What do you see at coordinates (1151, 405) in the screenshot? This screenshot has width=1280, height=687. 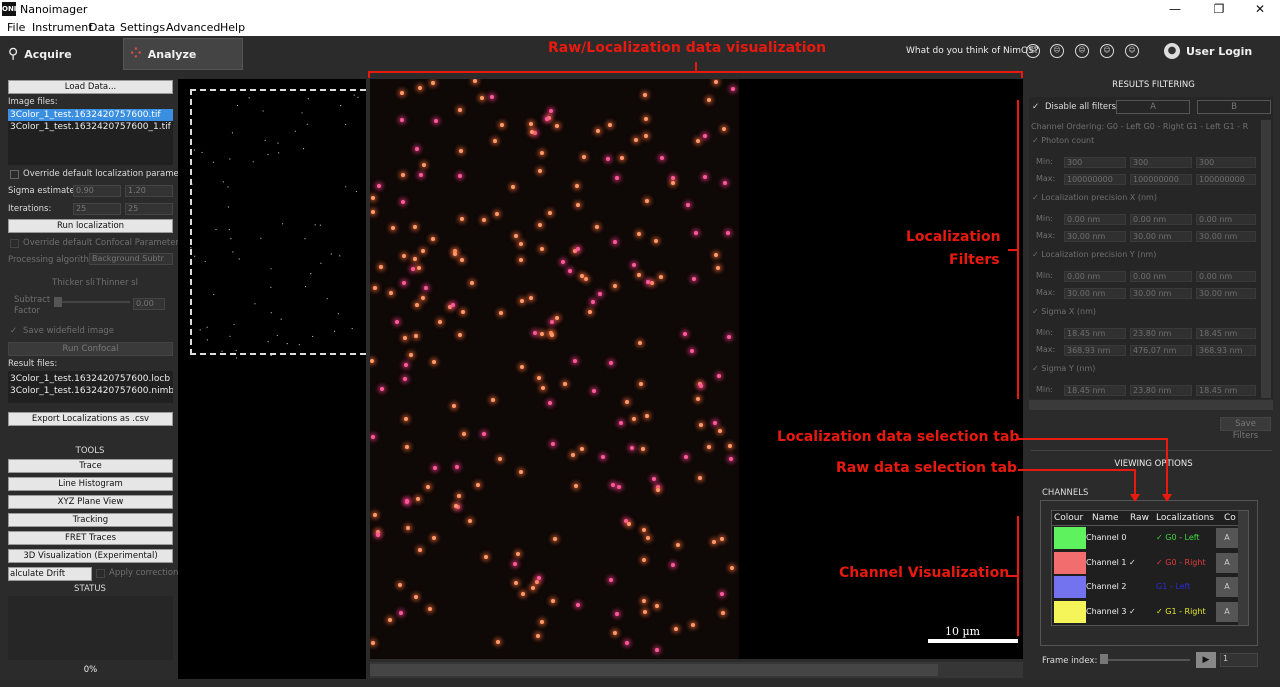 I see `filters-horizontal-scrollbar` at bounding box center [1151, 405].